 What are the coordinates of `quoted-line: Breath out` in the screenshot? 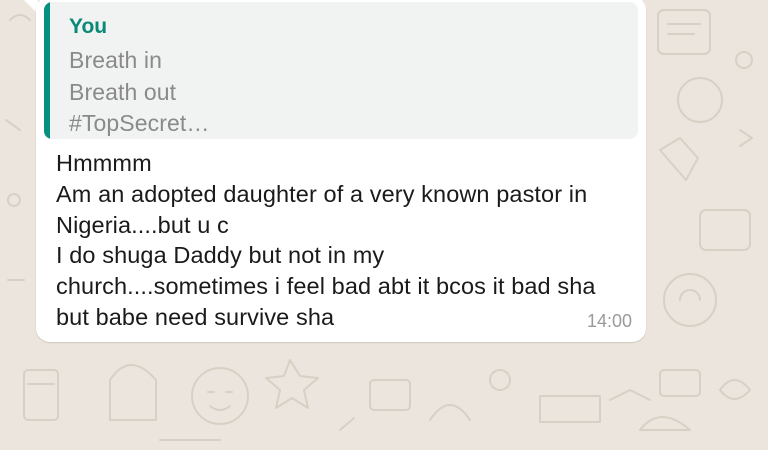 It's located at (123, 92).